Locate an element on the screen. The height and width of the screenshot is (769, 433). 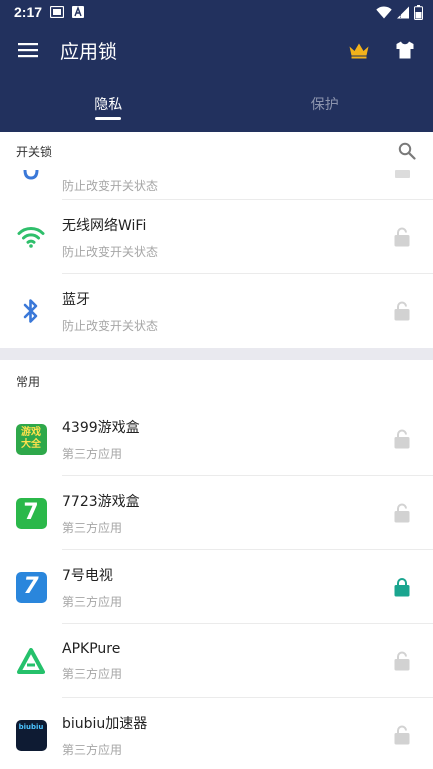
app-bar: 应用锁 is located at coordinates (216, 50).